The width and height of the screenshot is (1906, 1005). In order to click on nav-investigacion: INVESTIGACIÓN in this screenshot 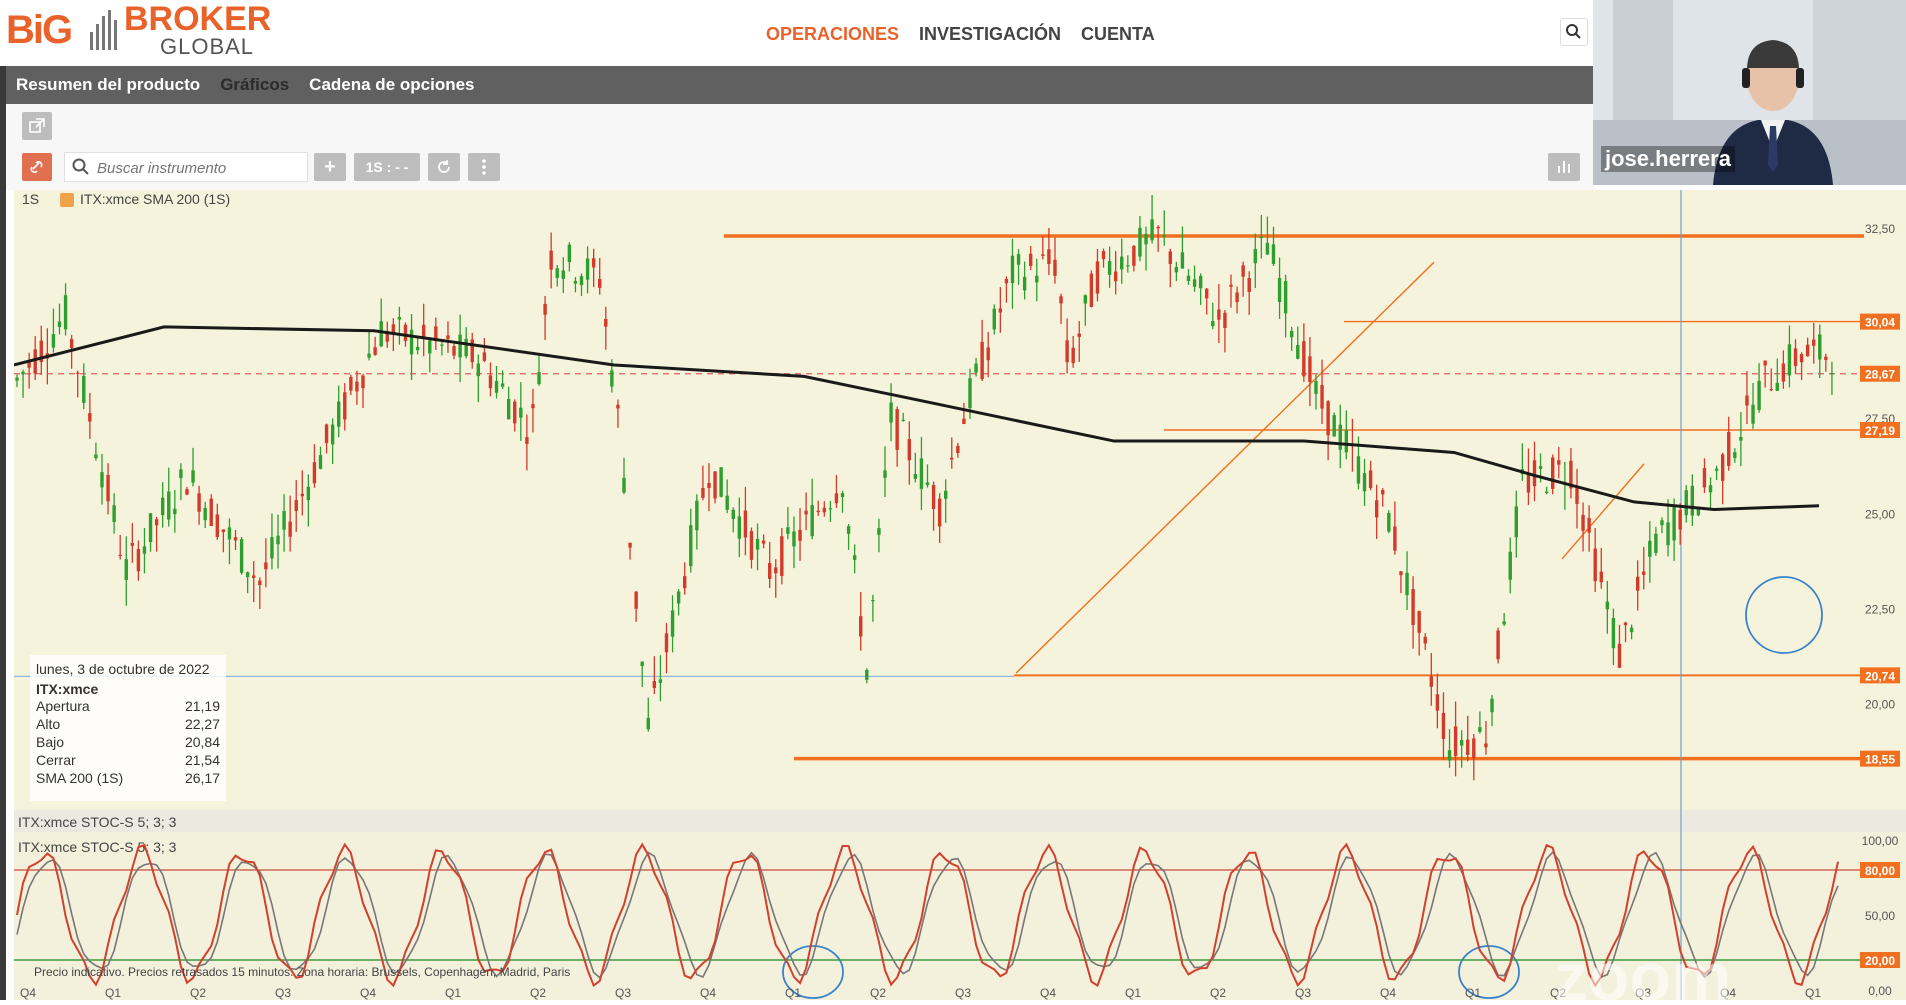, I will do `click(990, 34)`.